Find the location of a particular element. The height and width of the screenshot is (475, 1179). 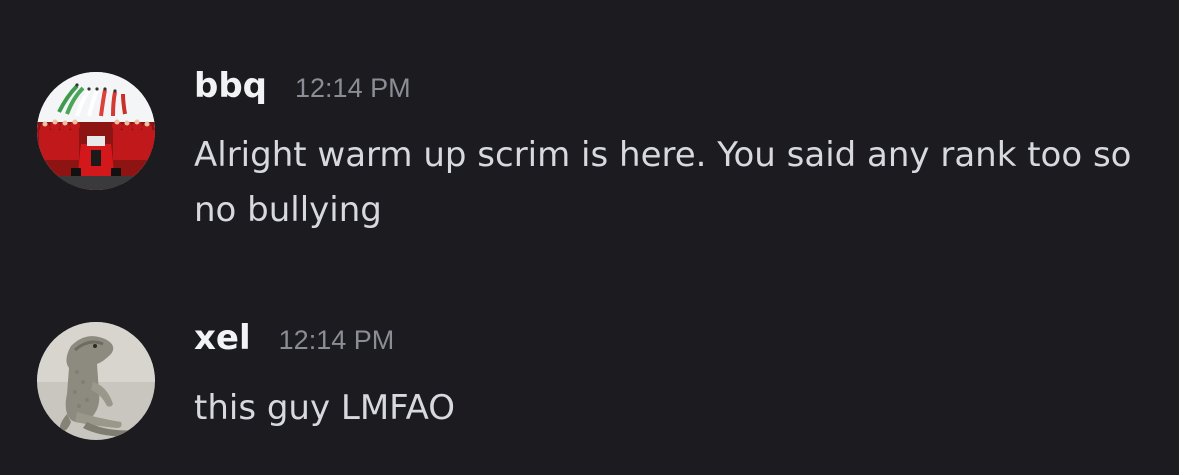

lizard-figurine-avatar is located at coordinates (96, 381).